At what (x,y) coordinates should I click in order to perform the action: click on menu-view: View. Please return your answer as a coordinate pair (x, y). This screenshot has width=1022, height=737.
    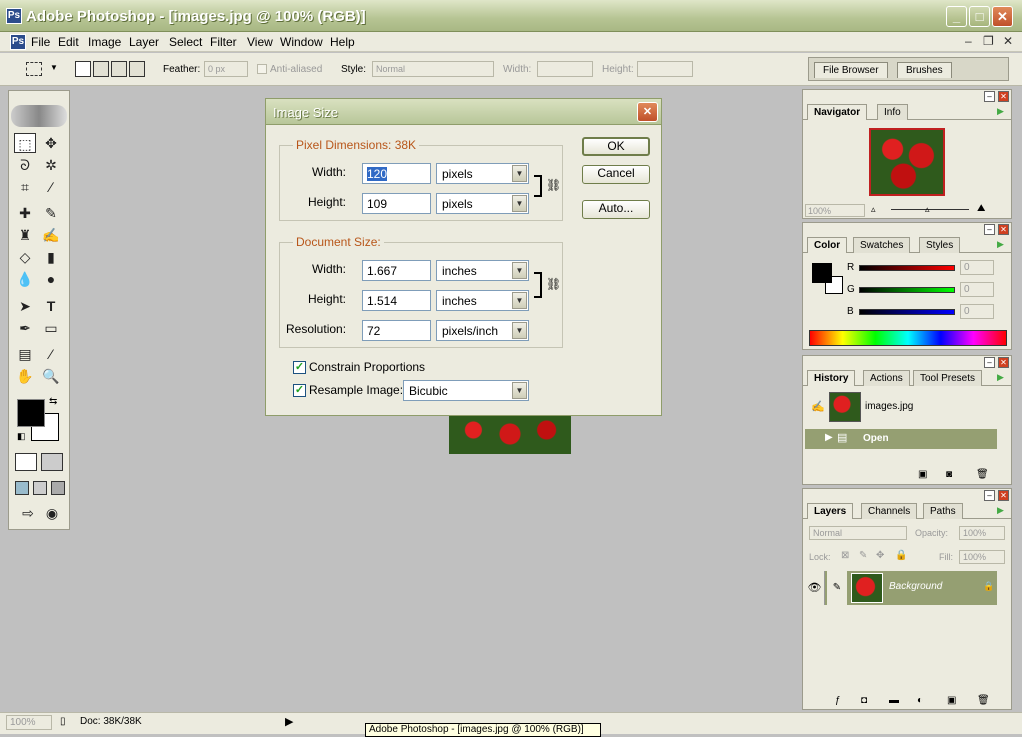
    Looking at the image, I should click on (260, 42).